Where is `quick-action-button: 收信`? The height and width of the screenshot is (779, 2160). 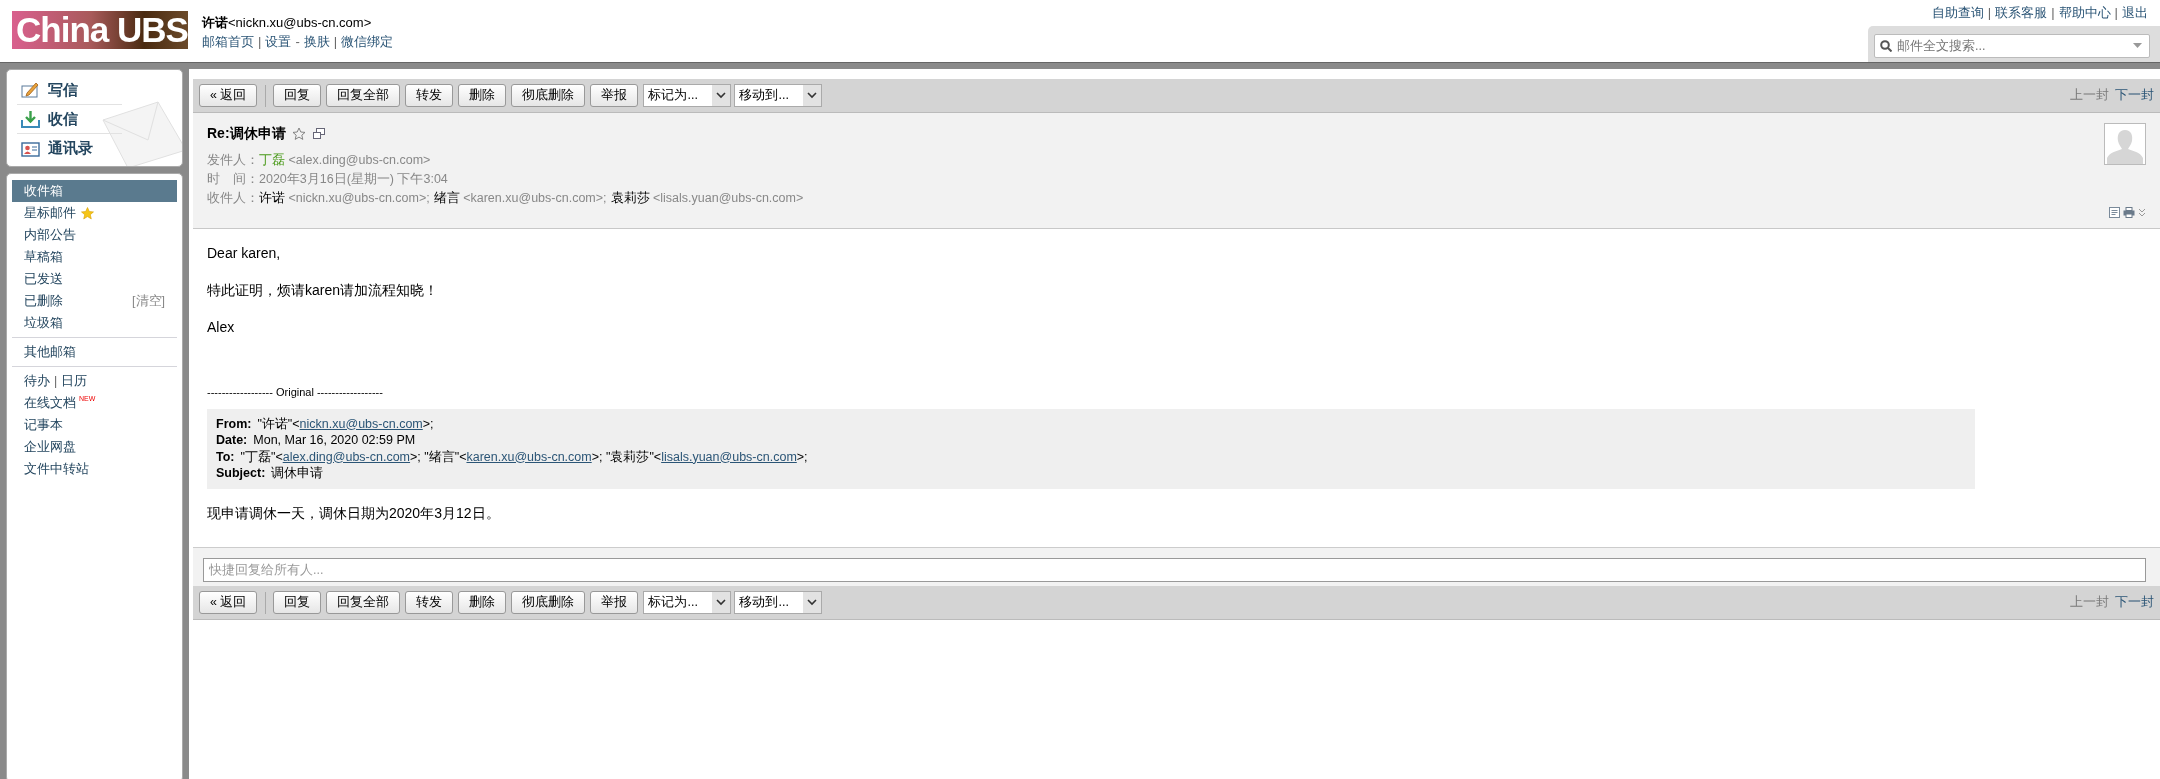
quick-action-button: 收信 is located at coordinates (69, 119).